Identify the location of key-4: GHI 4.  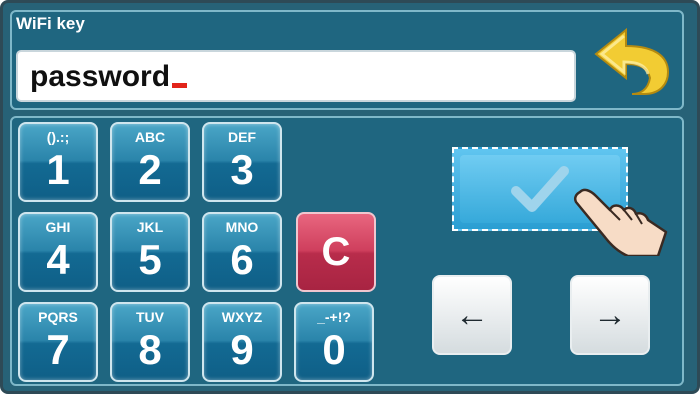
(58, 252).